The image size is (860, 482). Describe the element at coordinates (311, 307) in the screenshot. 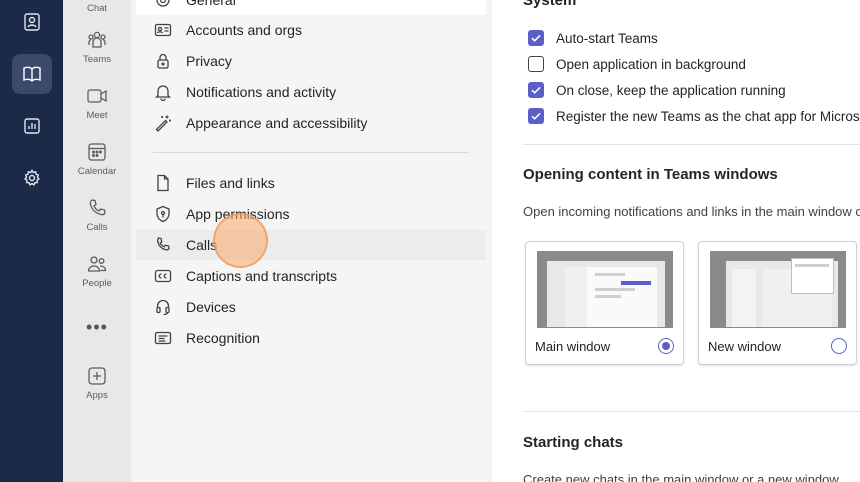

I see `nav-devices: Devices` at that location.